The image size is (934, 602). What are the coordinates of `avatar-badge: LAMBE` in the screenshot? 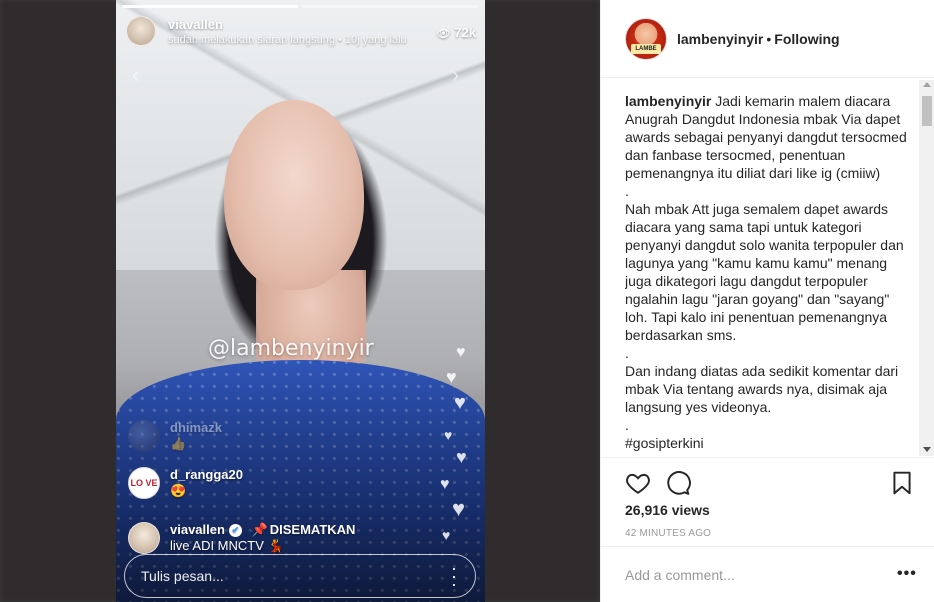 It's located at (646, 49).